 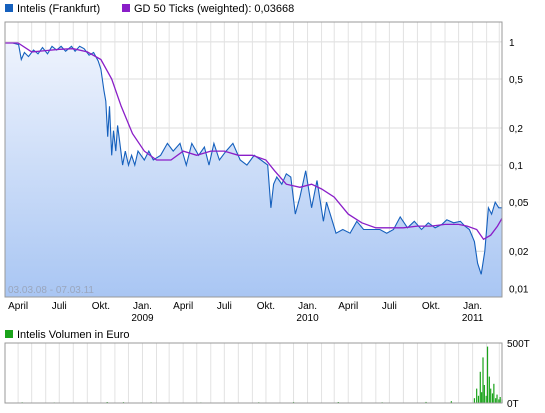 I want to click on price-y-tick-label: 0,05, so click(x=519, y=203).